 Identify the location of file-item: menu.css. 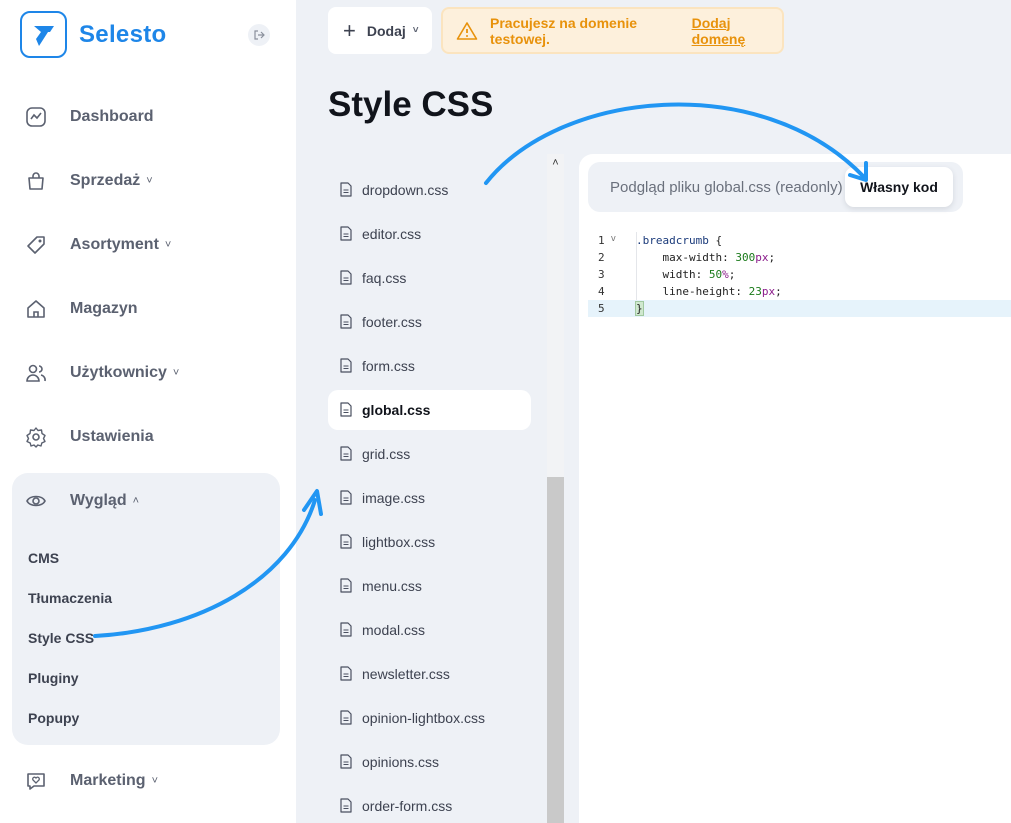
(429, 586).